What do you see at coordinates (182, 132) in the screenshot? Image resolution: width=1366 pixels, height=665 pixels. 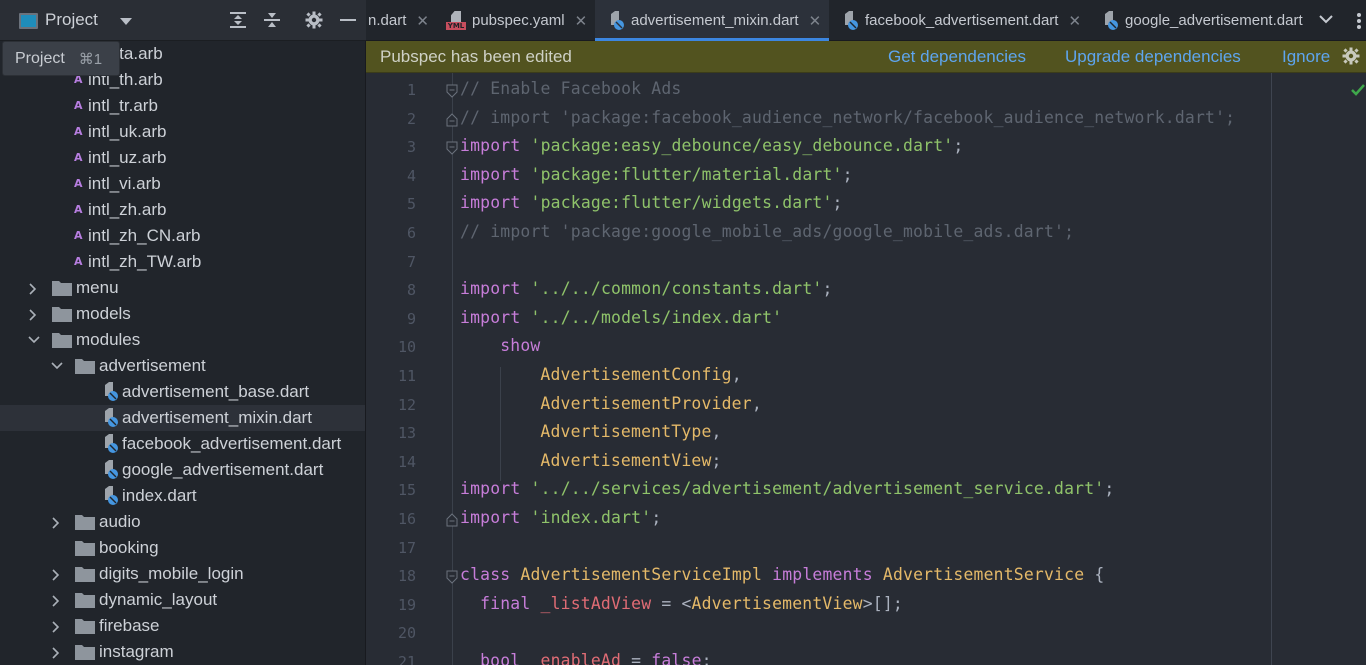 I see `tree-item: Aintl_uk.arb` at bounding box center [182, 132].